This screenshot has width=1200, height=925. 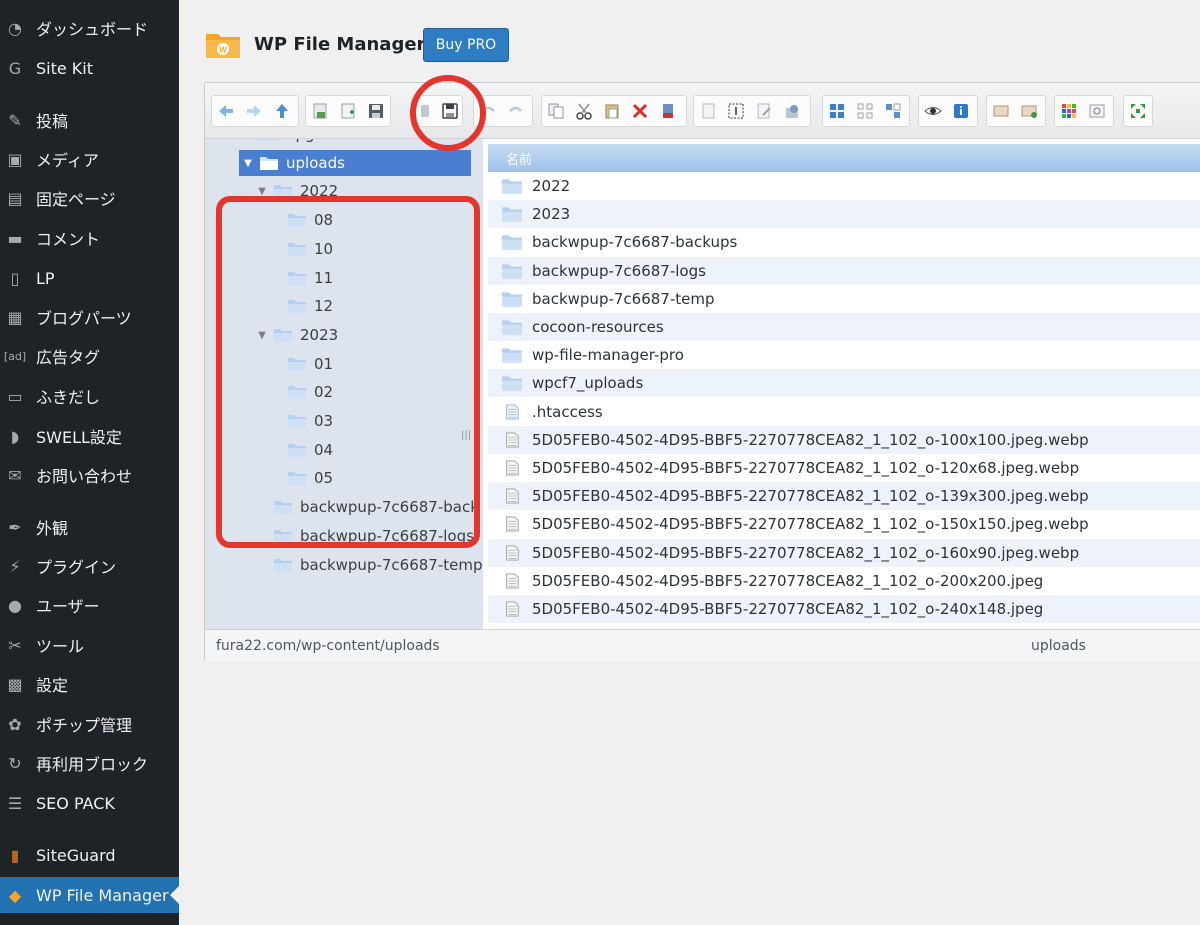 I want to click on sidebar-item-speech-bubble: ▭ ふきだし, so click(x=89, y=396).